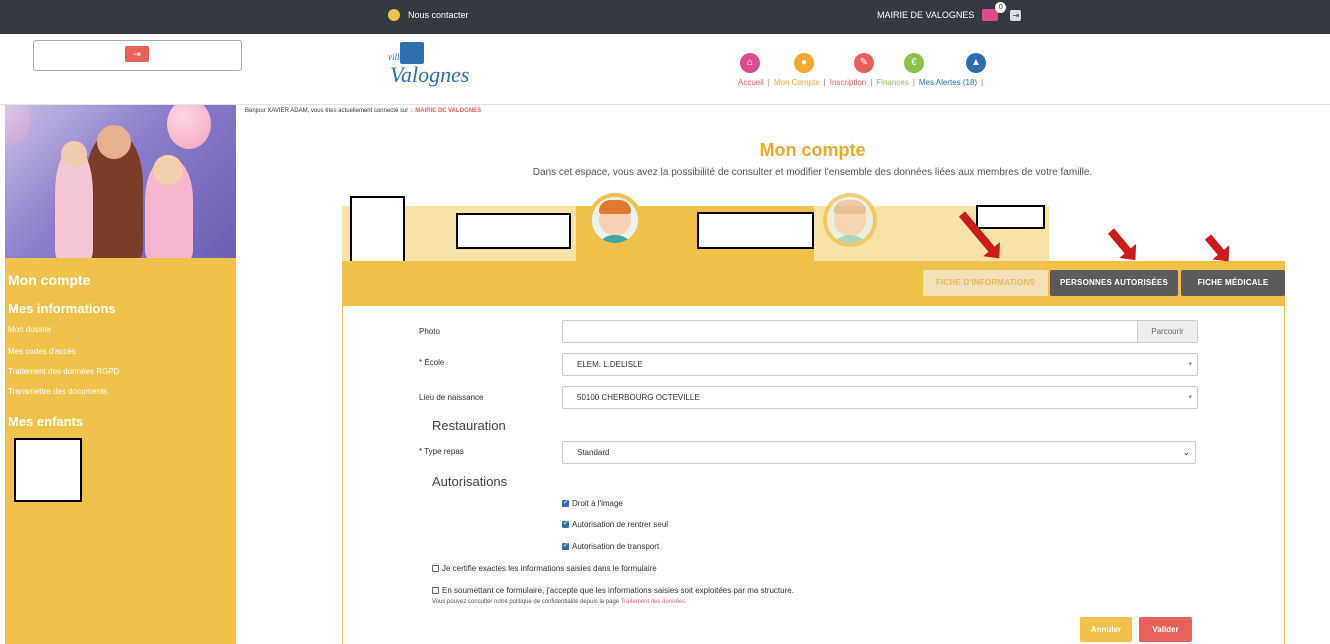 This screenshot has height=644, width=1330. Describe the element at coordinates (620, 524) in the screenshot. I see `checkbox-label: Autorisation de rentrer seul` at that location.